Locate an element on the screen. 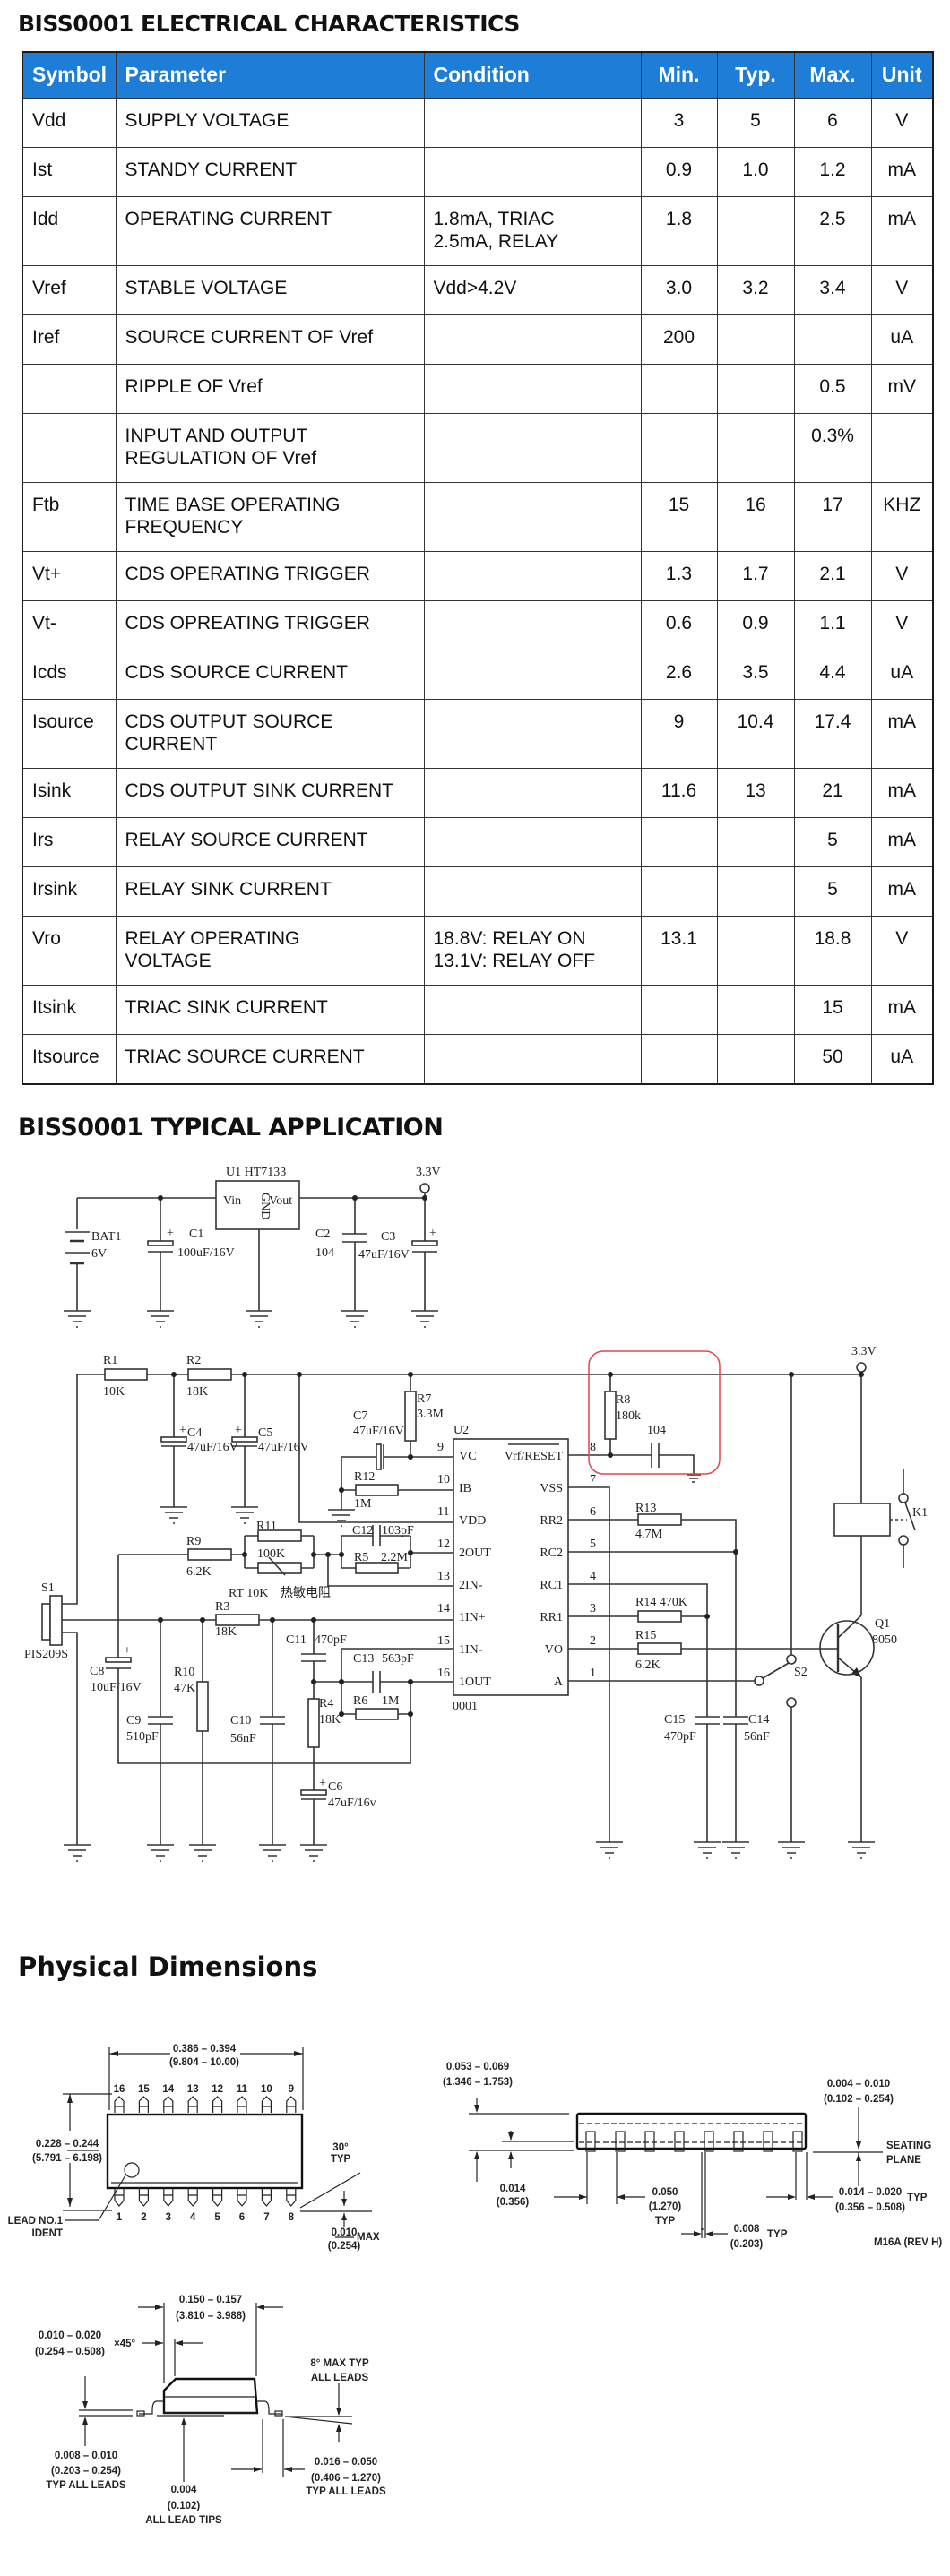 This screenshot has height=2576, width=950. r12-value: 1M is located at coordinates (363, 1504).